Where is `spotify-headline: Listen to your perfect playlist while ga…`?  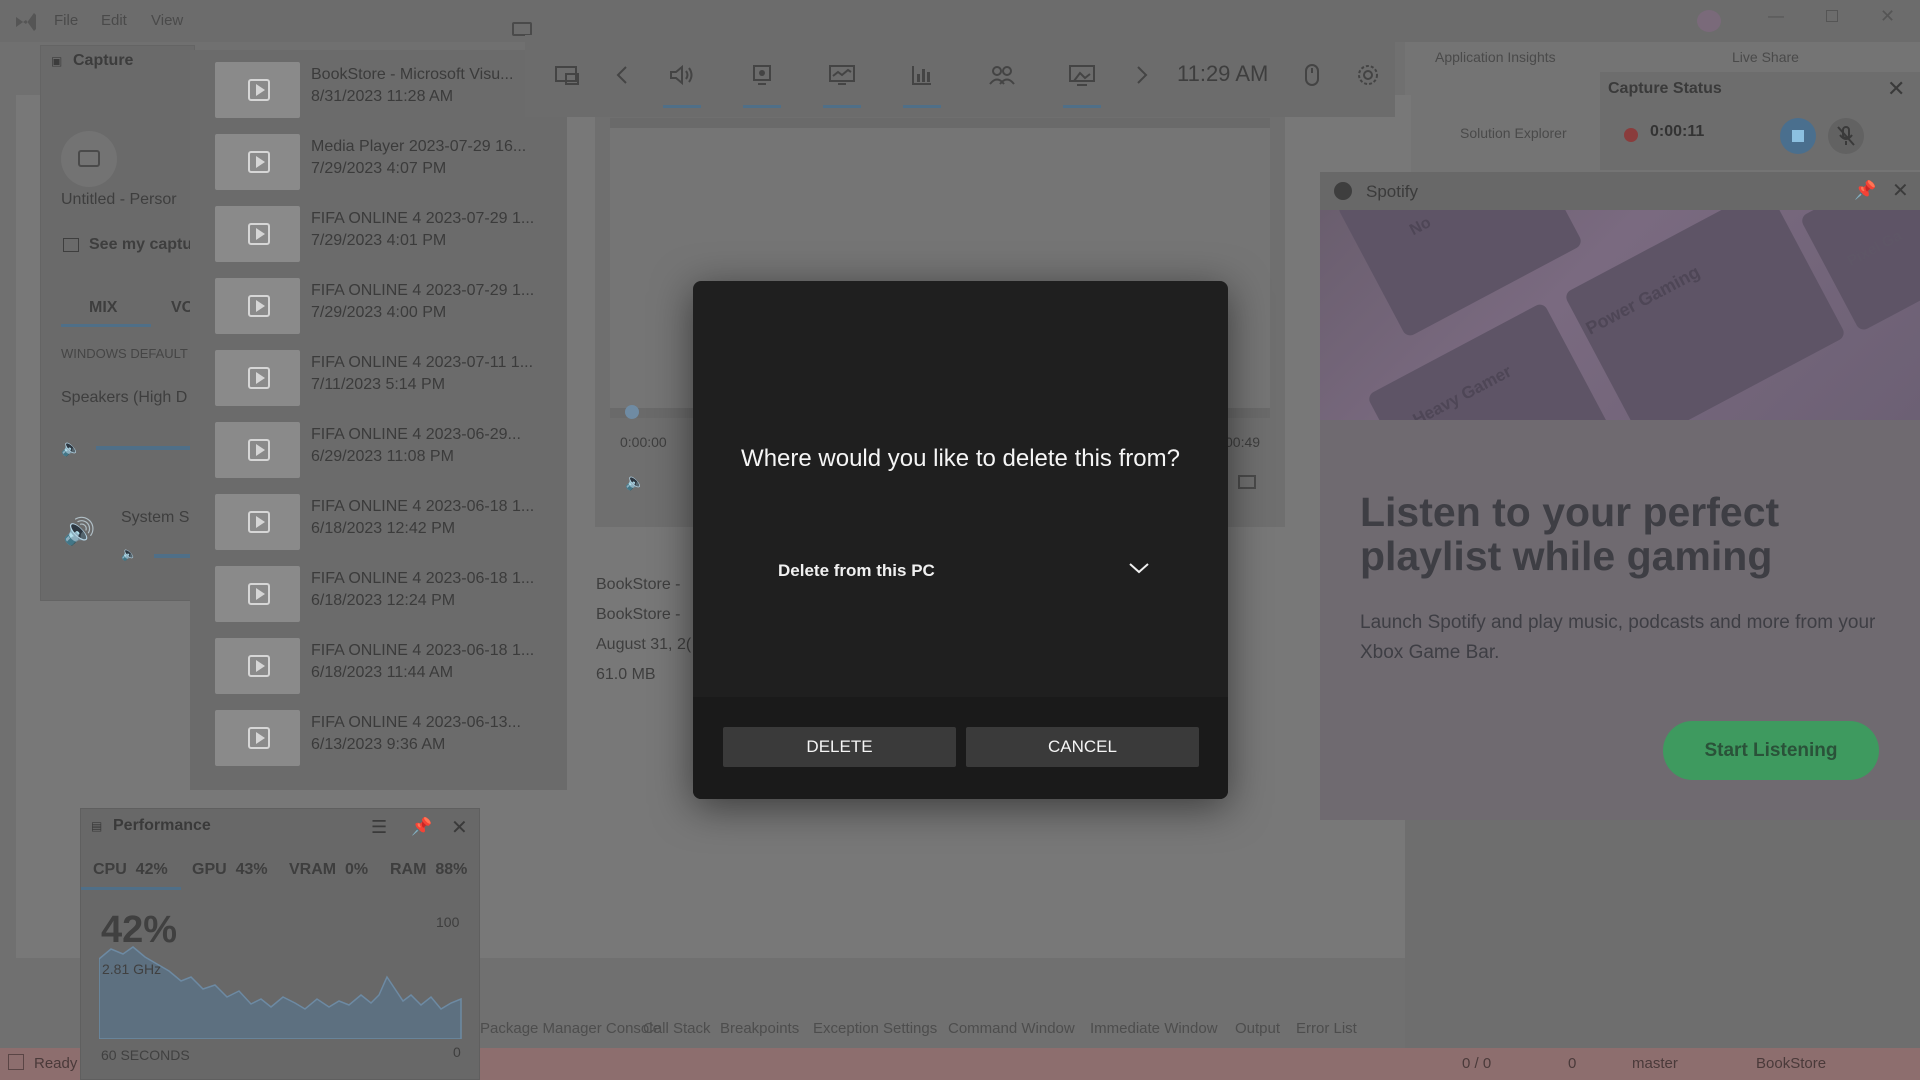
spotify-headline: Listen to your perfect playlist while ga… is located at coordinates (1570, 534).